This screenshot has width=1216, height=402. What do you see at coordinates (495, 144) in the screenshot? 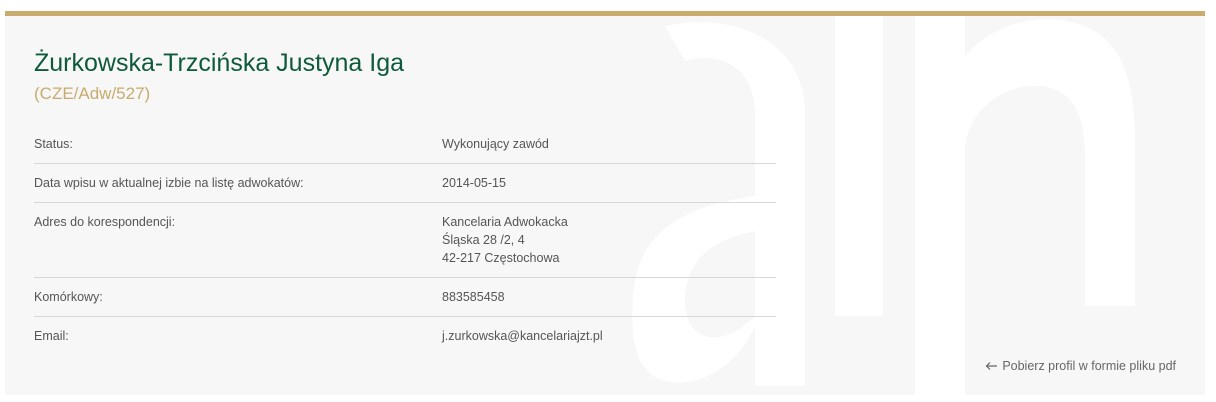
I see `status-value: Wykonujący zawód` at bounding box center [495, 144].